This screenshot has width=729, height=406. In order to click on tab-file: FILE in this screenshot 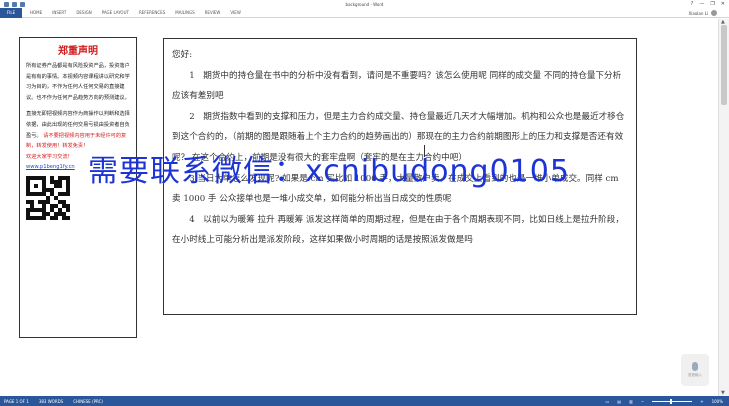, I will do `click(11, 12)`.